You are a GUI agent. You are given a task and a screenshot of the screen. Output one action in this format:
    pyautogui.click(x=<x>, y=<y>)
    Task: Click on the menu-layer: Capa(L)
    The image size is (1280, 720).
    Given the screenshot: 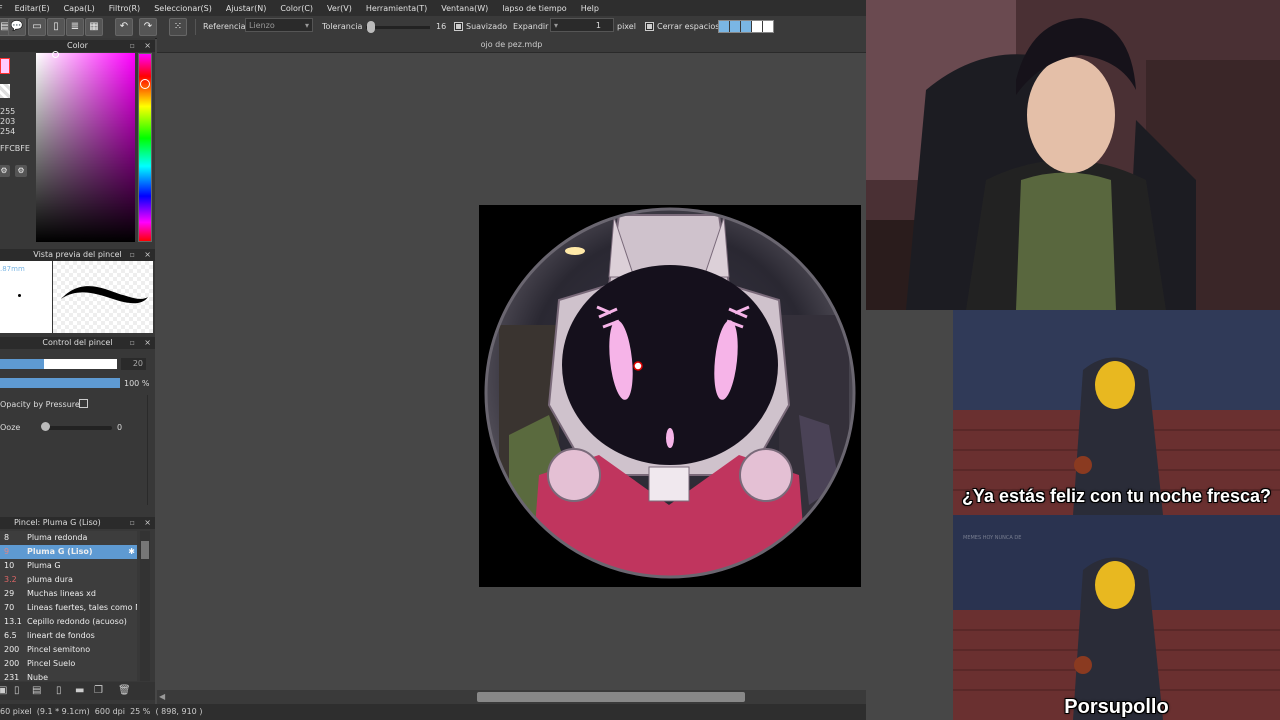 What is the action you would take?
    pyautogui.click(x=79, y=8)
    